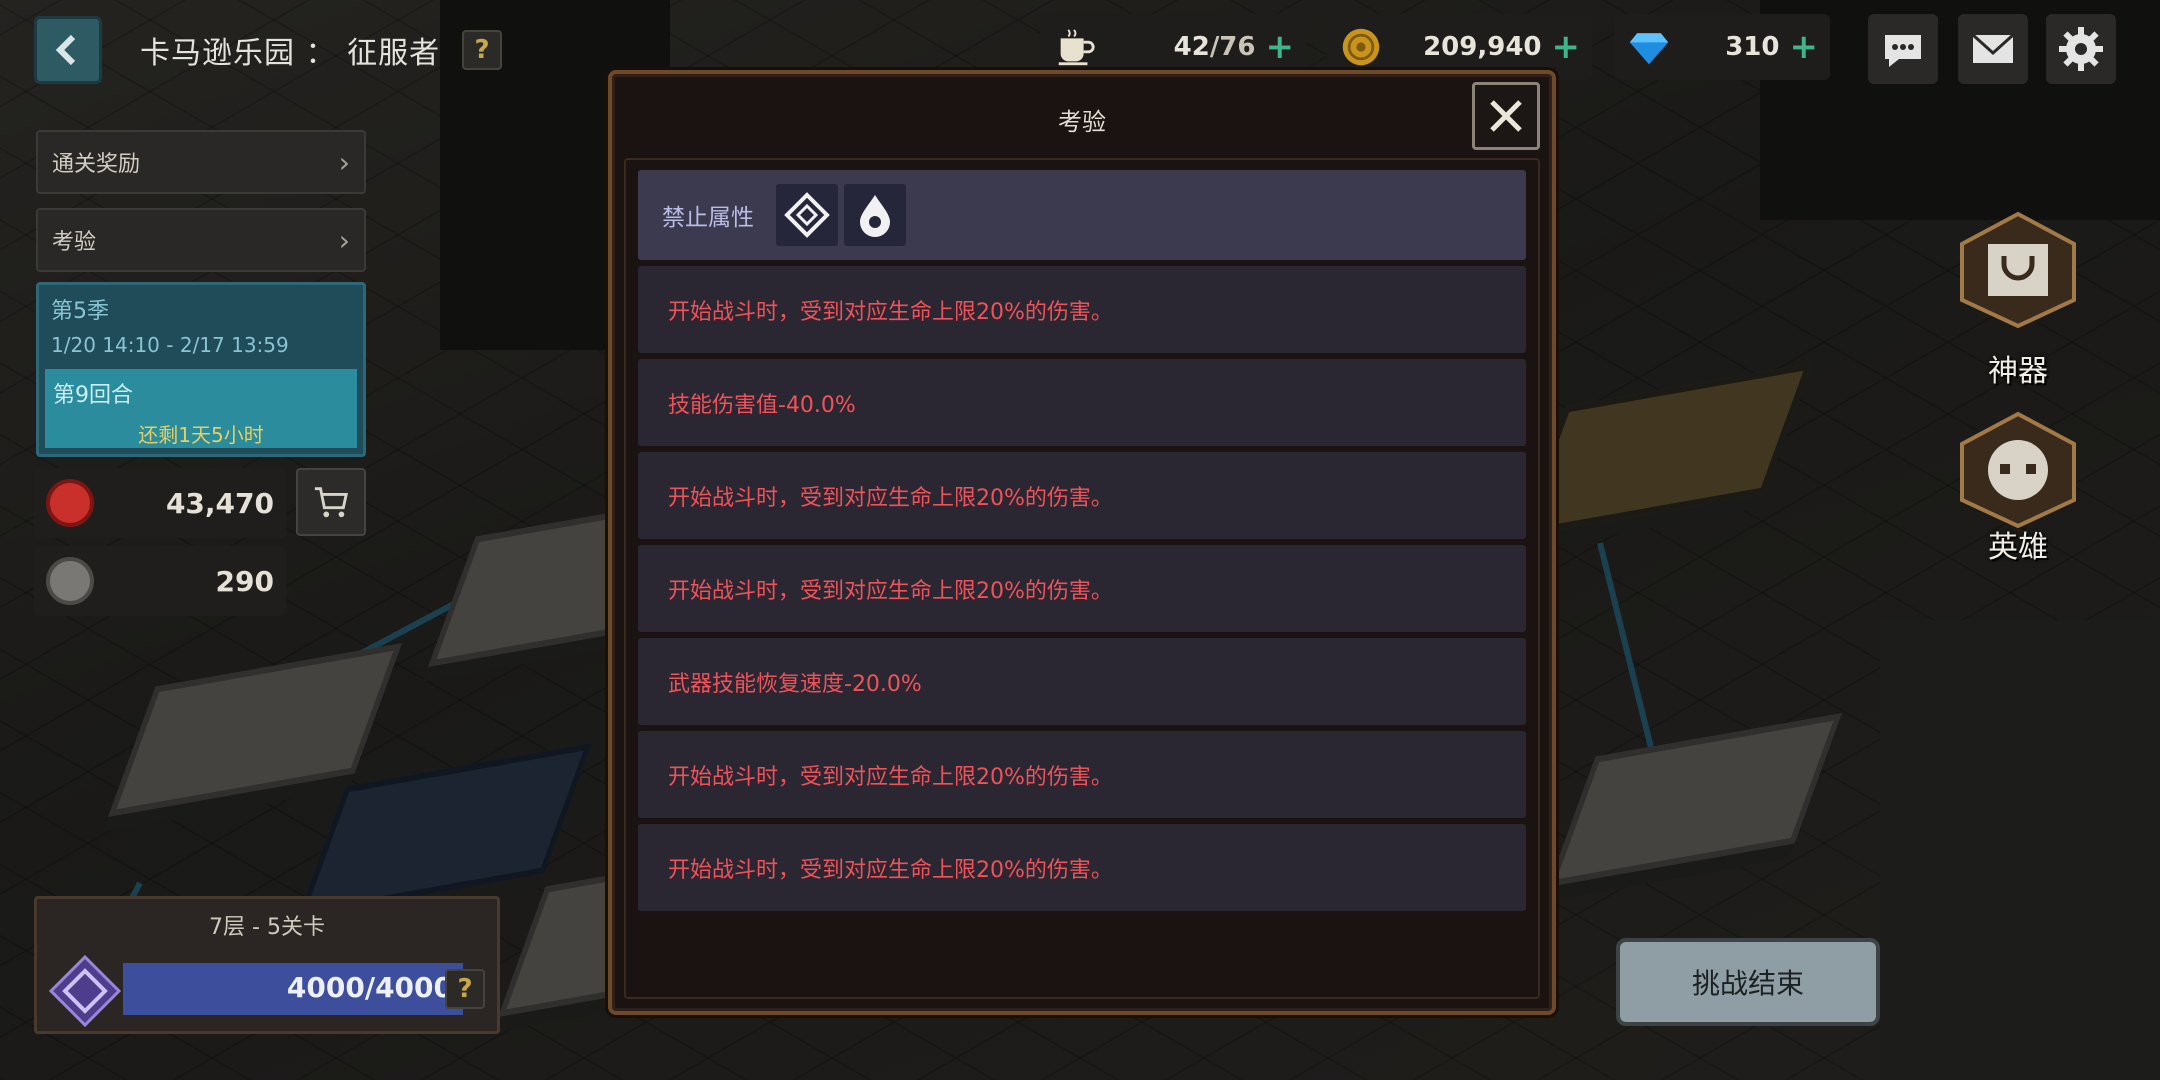 This screenshot has width=2160, height=1080. I want to click on gold-add-button: +, so click(1566, 47).